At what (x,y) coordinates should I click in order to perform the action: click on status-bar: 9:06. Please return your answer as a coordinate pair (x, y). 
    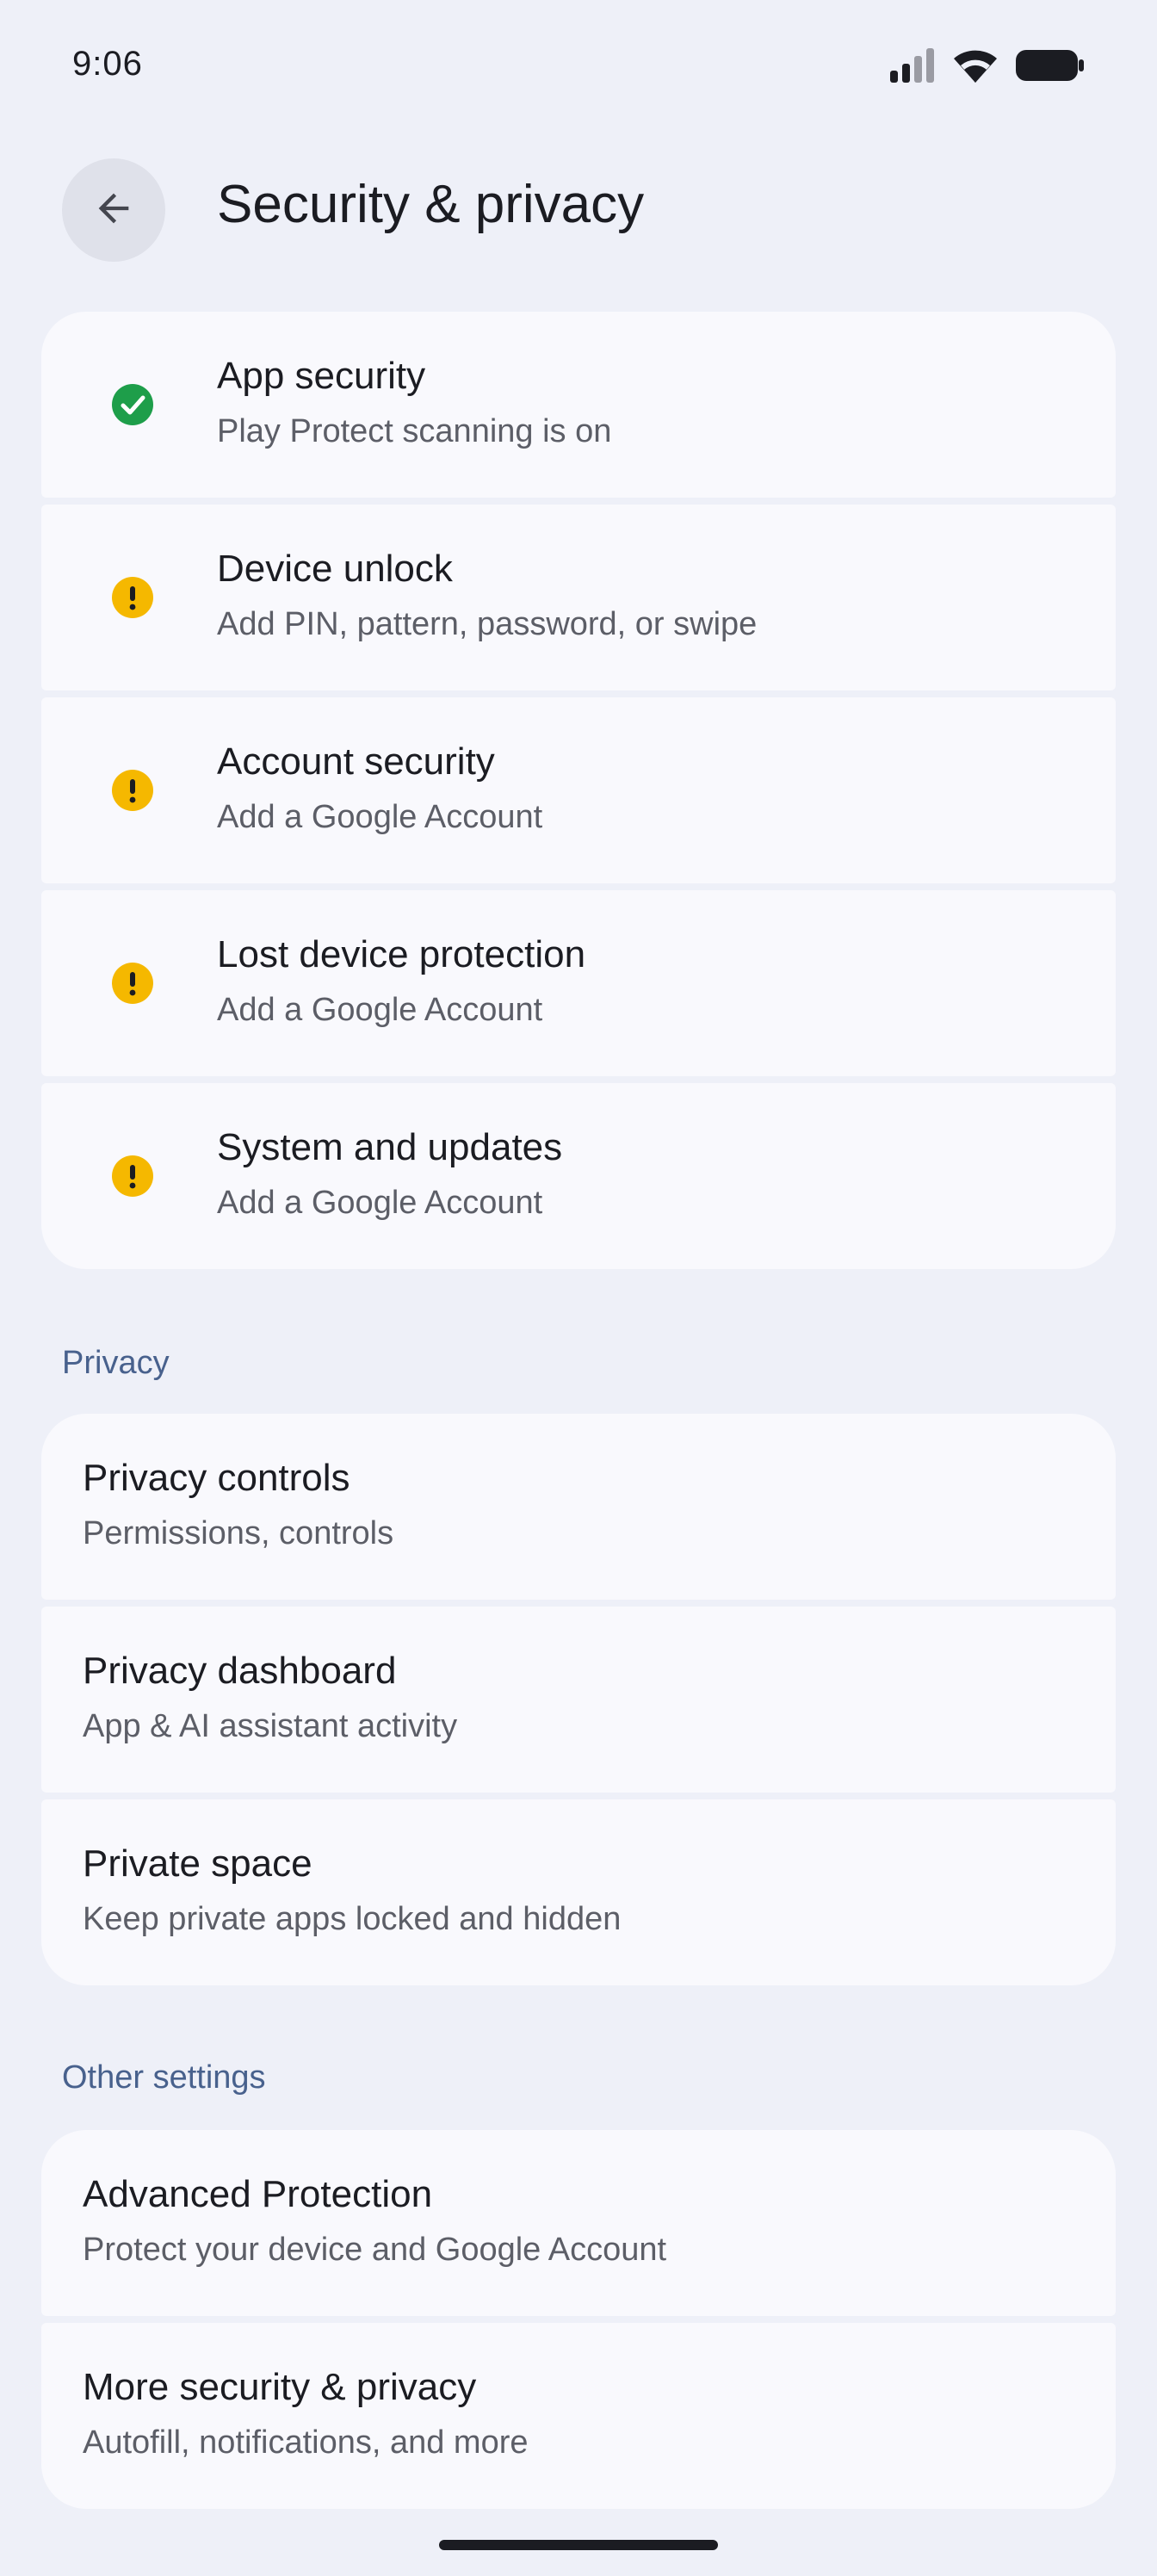
    Looking at the image, I should click on (579, 64).